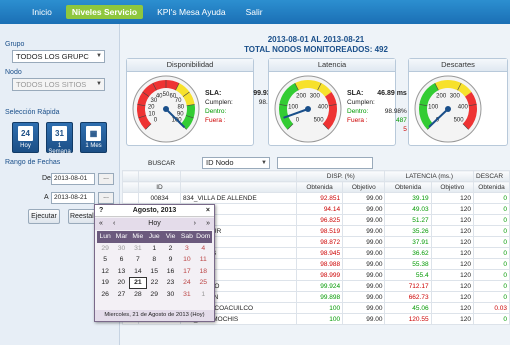 The height and width of the screenshot is (345, 510). I want to click on calendar-day: 13, so click(121, 272).